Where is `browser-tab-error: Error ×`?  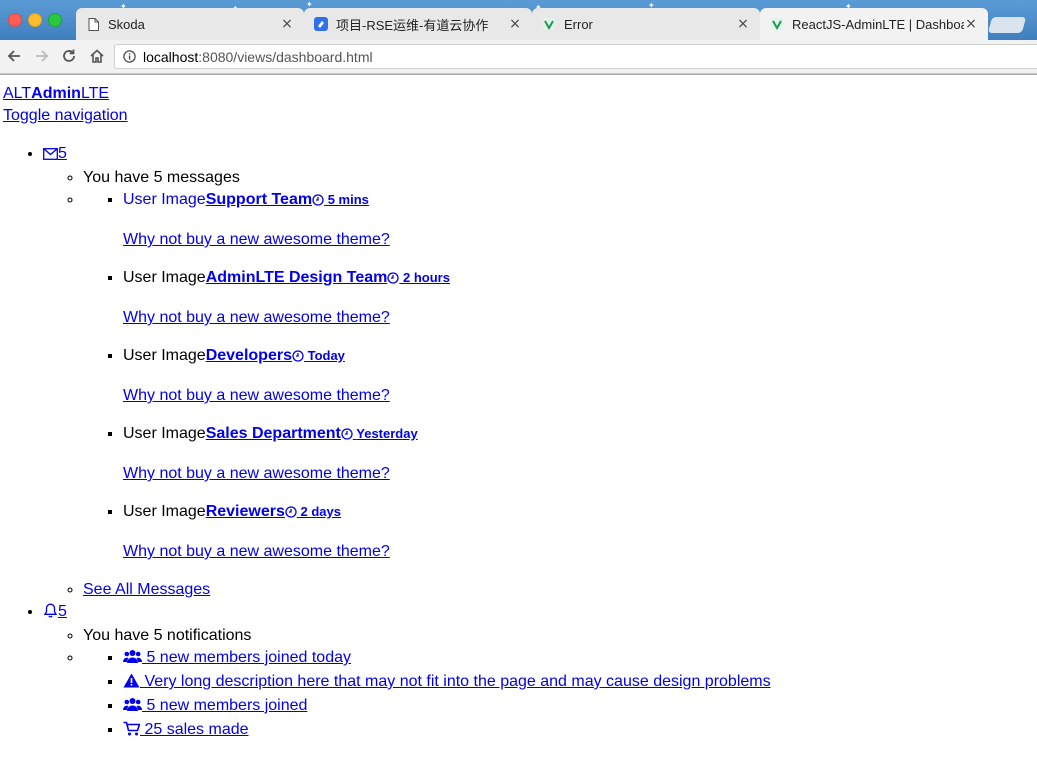 browser-tab-error: Error × is located at coordinates (646, 24).